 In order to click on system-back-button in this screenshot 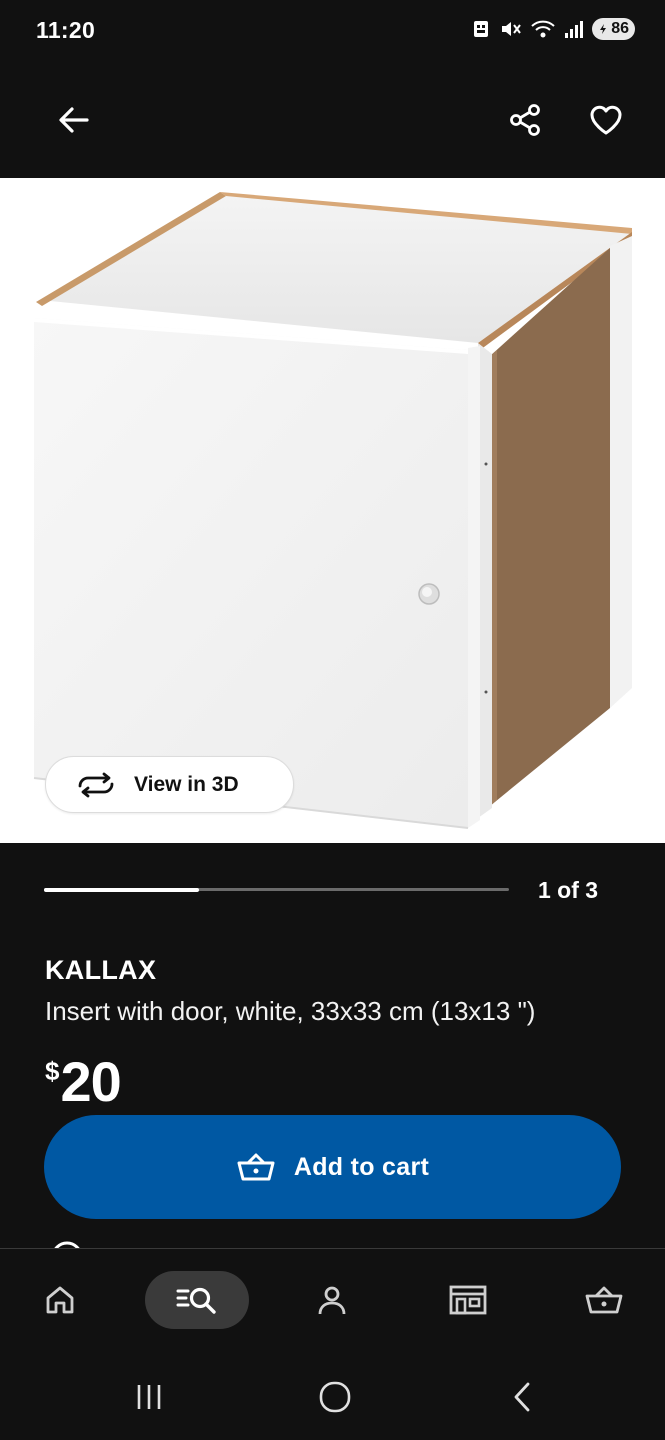, I will do `click(522, 1397)`.